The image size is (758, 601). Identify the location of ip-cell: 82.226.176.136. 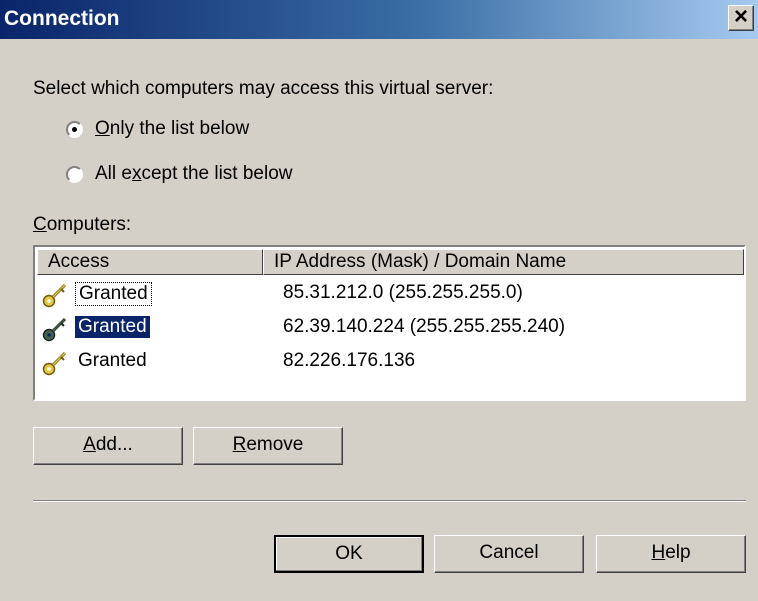
(349, 360).